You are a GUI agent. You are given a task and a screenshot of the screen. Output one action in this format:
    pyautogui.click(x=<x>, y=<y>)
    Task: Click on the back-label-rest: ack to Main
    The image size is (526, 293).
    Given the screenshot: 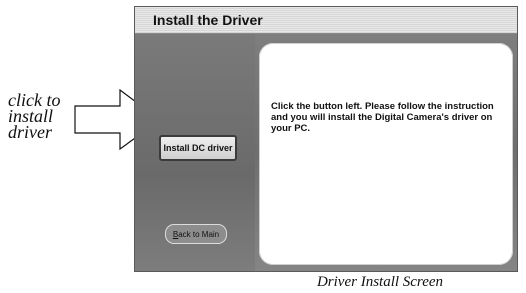 What is the action you would take?
    pyautogui.click(x=199, y=234)
    